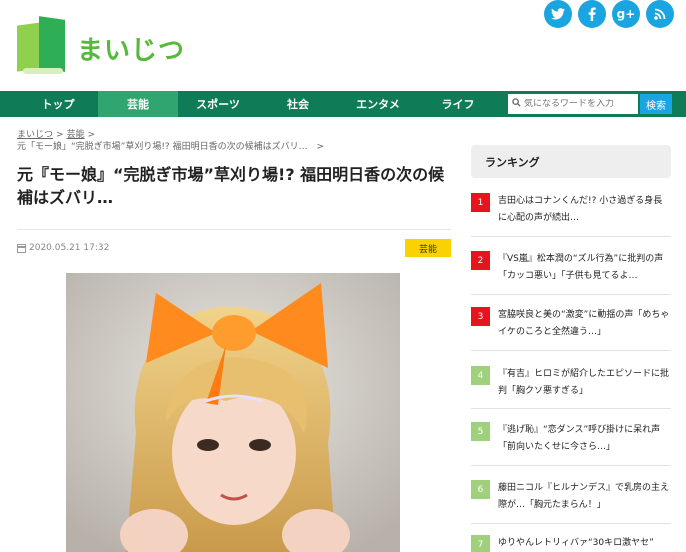 The image size is (686, 552). I want to click on rank-number: 1, so click(480, 202).